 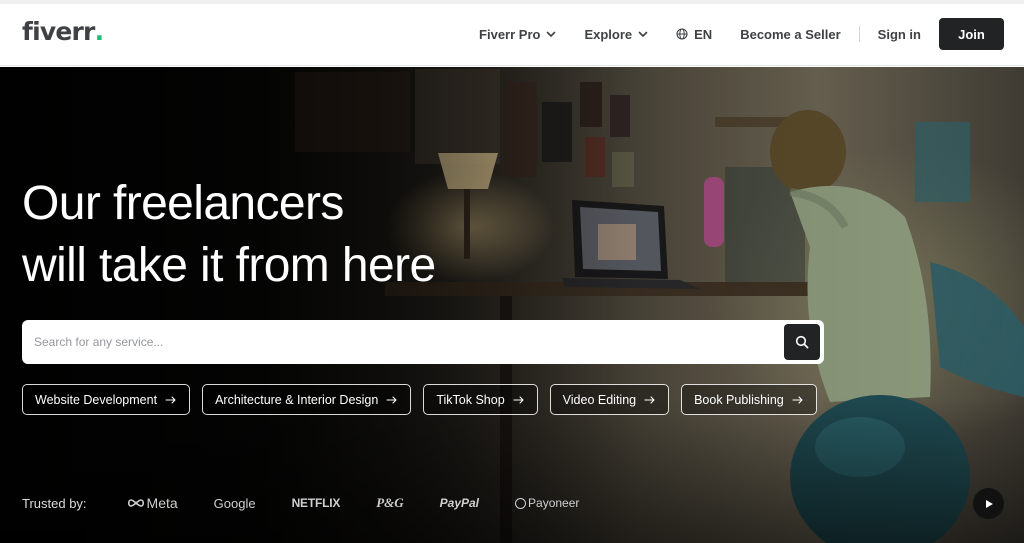 I want to click on payoneer-logo: Payoneer, so click(x=547, y=503).